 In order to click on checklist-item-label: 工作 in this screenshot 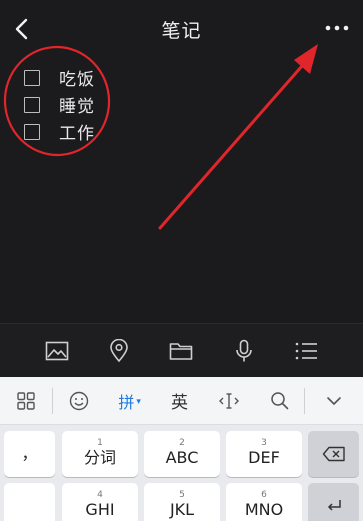, I will do `click(77, 131)`.